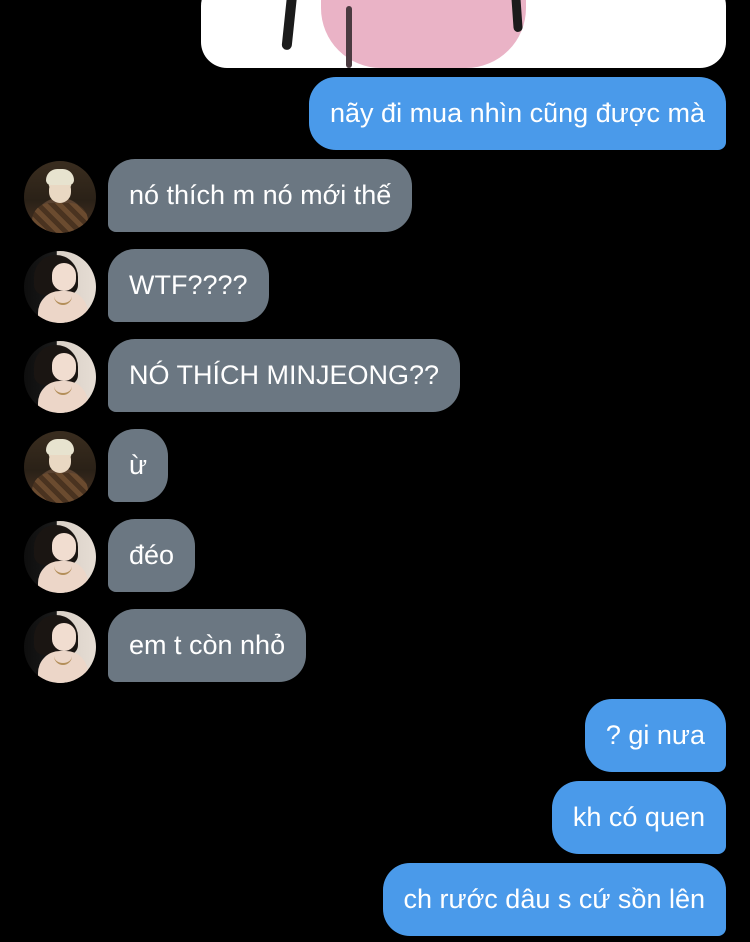  What do you see at coordinates (260, 195) in the screenshot?
I see `received-message-bubble: nó thích m nó mới thế` at bounding box center [260, 195].